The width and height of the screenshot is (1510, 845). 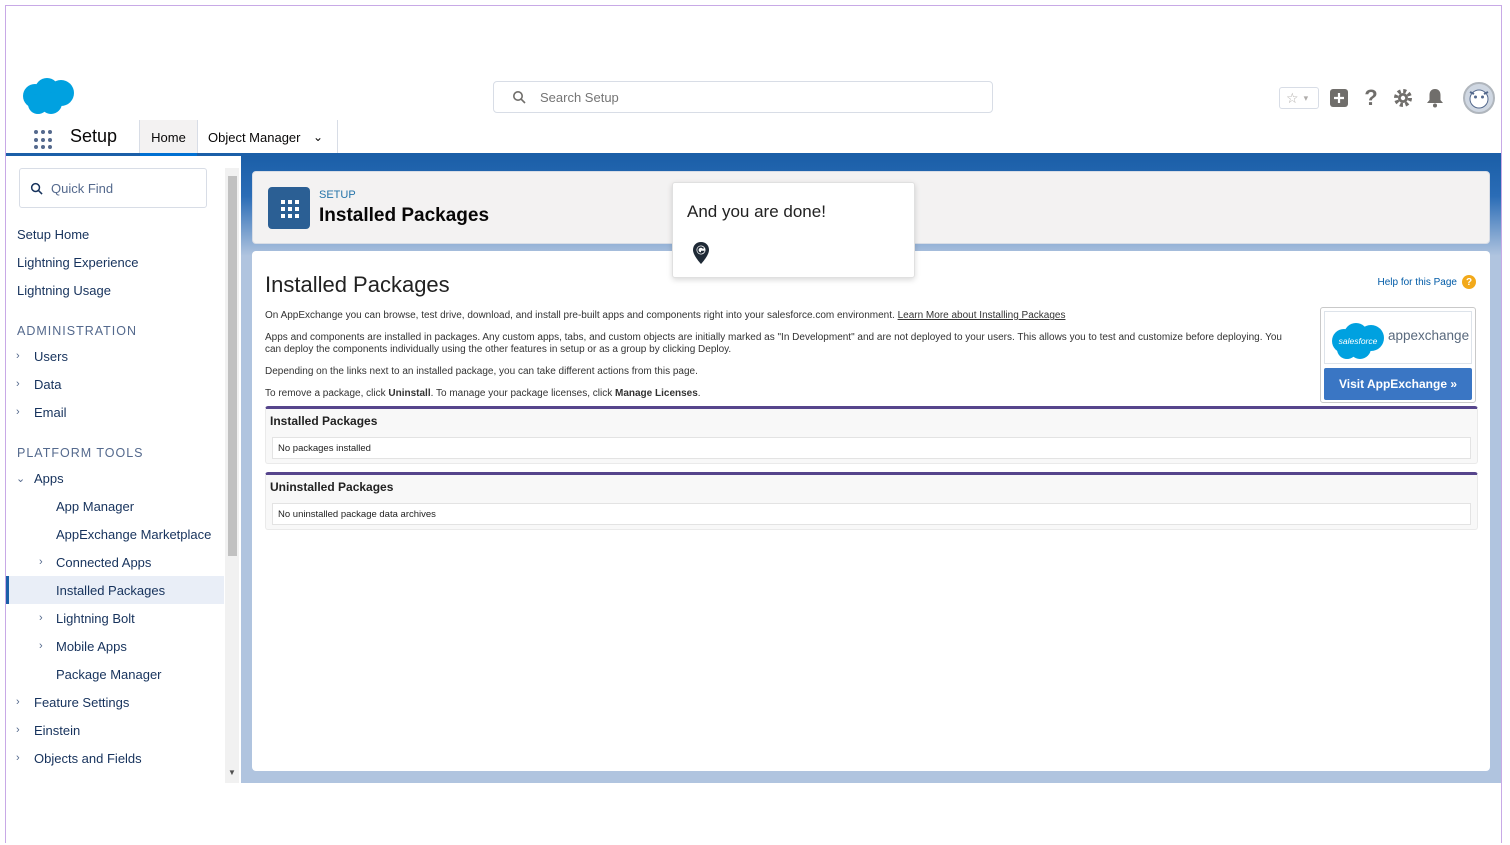 I want to click on help-for-this-page-link: Help for this Page ?, so click(x=1426, y=282).